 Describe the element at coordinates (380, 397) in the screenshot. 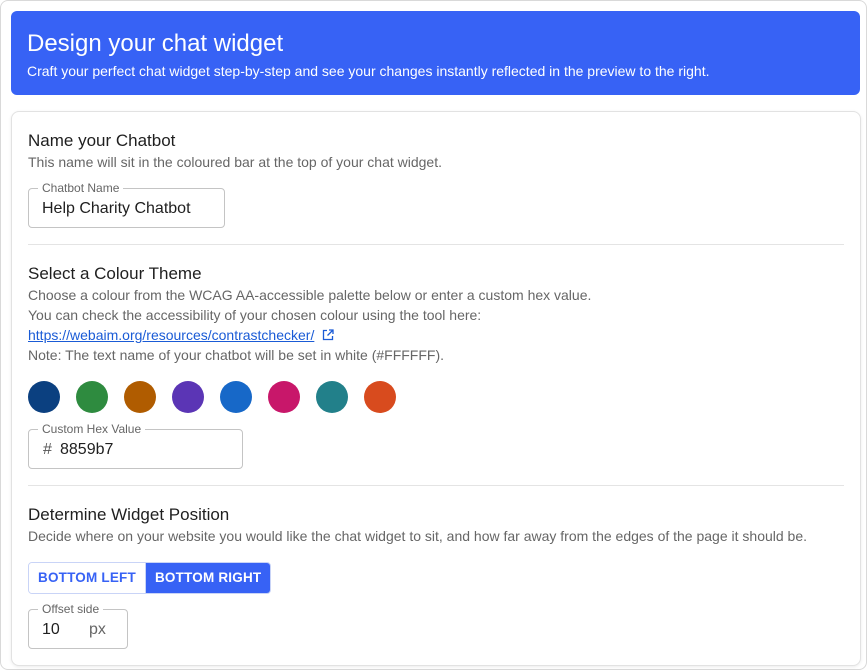

I see `colour-swatch-orange` at that location.